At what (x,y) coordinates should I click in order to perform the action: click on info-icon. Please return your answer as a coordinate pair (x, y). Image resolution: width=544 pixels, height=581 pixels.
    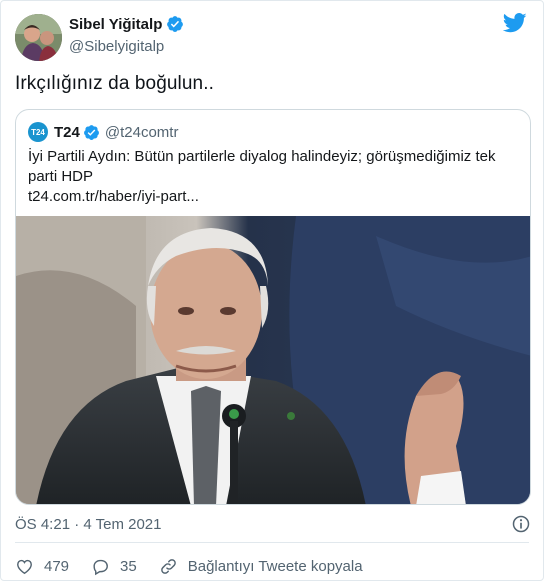
    Looking at the image, I should click on (521, 524).